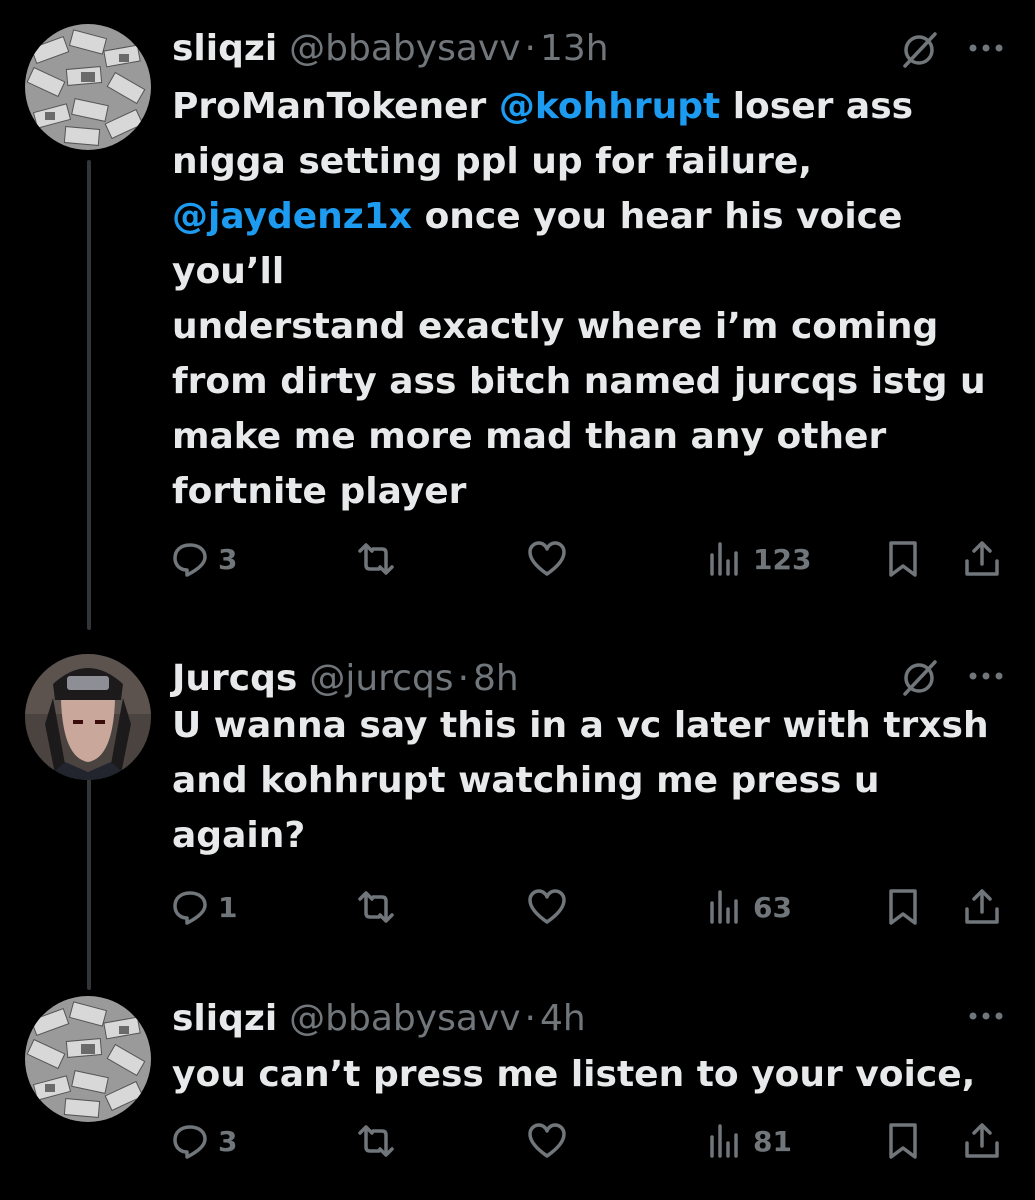  Describe the element at coordinates (579, 381) in the screenshot. I see `tweet-text-segment: from dirty ass bitch named jurcqs istg u` at that location.